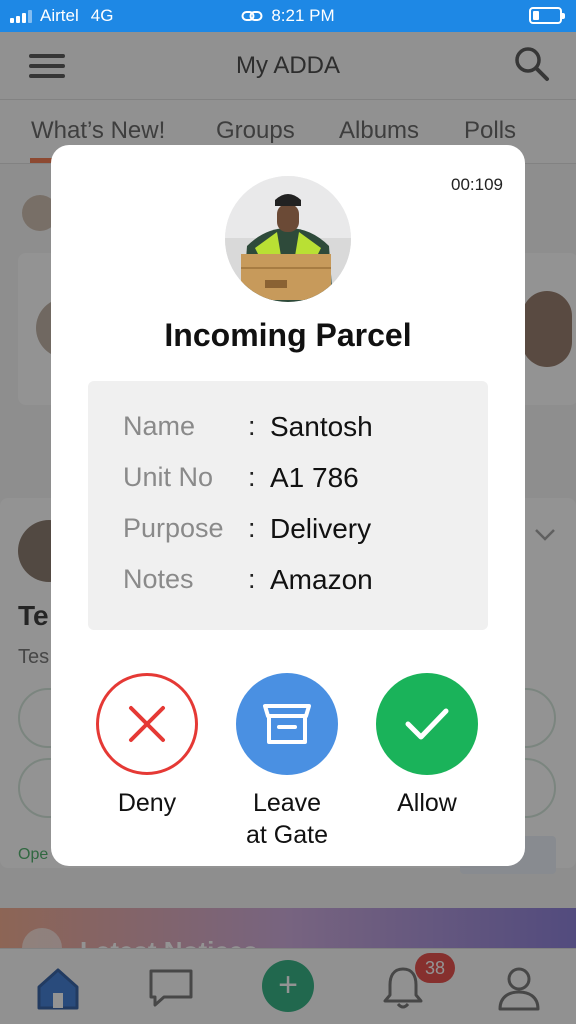 This screenshot has height=1024, width=576. I want to click on deny-button: Deny, so click(147, 746).